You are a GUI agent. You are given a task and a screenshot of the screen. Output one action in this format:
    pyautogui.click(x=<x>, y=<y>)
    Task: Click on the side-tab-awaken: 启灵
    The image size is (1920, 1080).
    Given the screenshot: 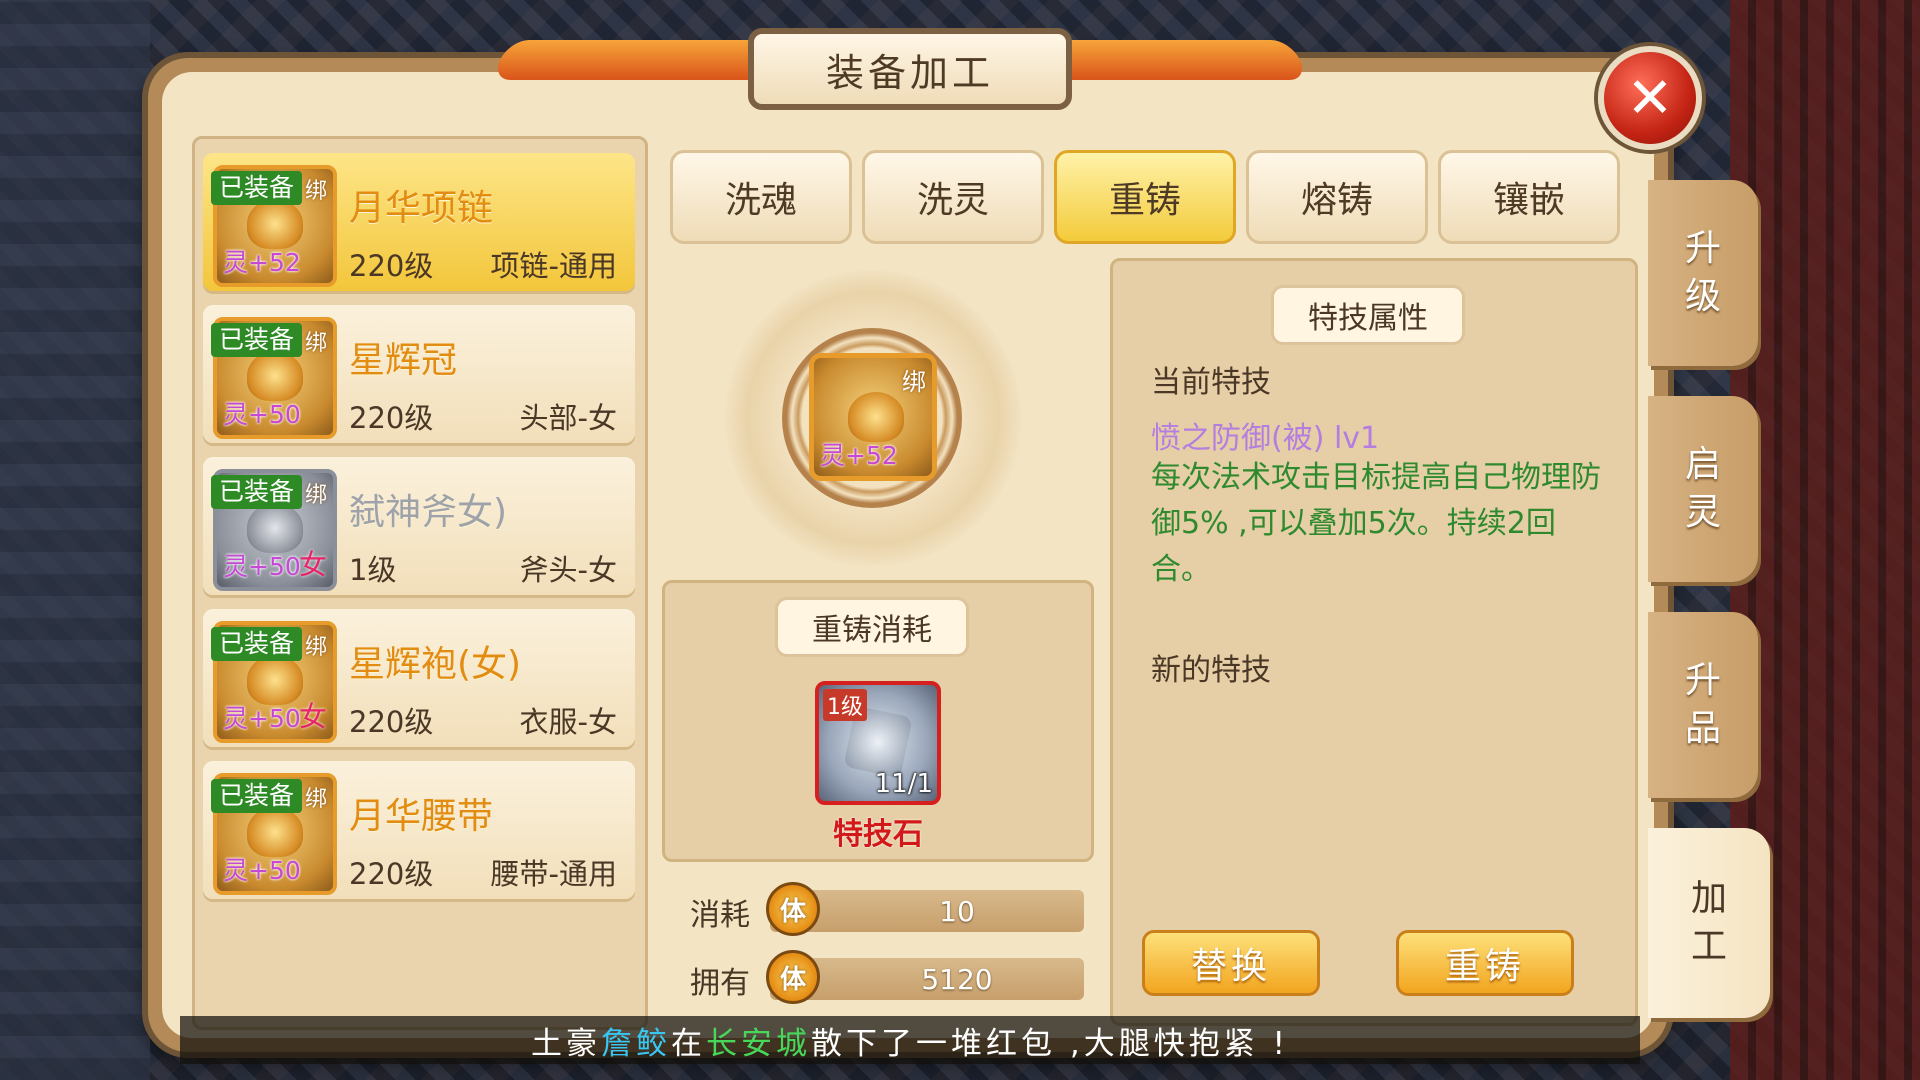 What is the action you would take?
    pyautogui.click(x=1703, y=489)
    